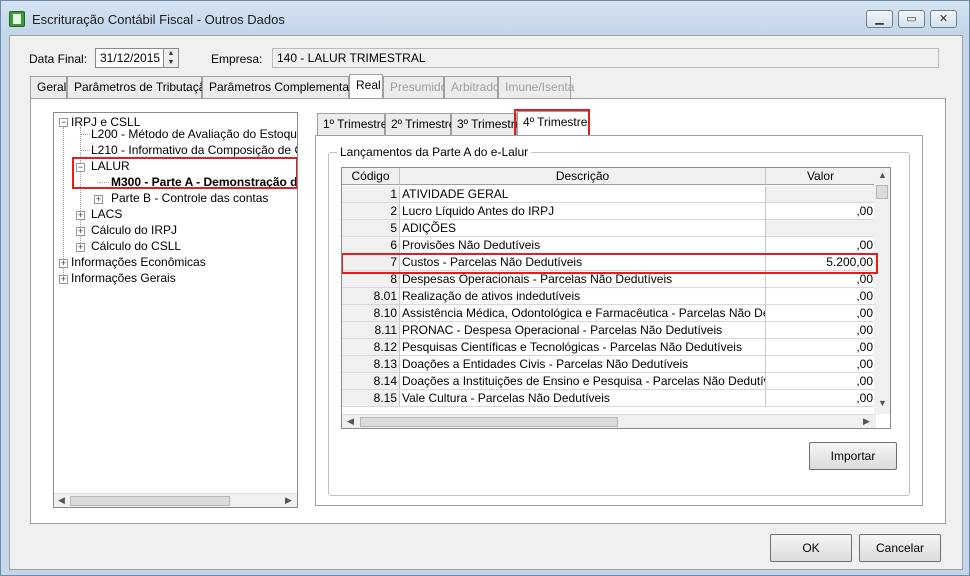 Image resolution: width=970 pixels, height=576 pixels. I want to click on custos-row-highlight, so click(610, 263).